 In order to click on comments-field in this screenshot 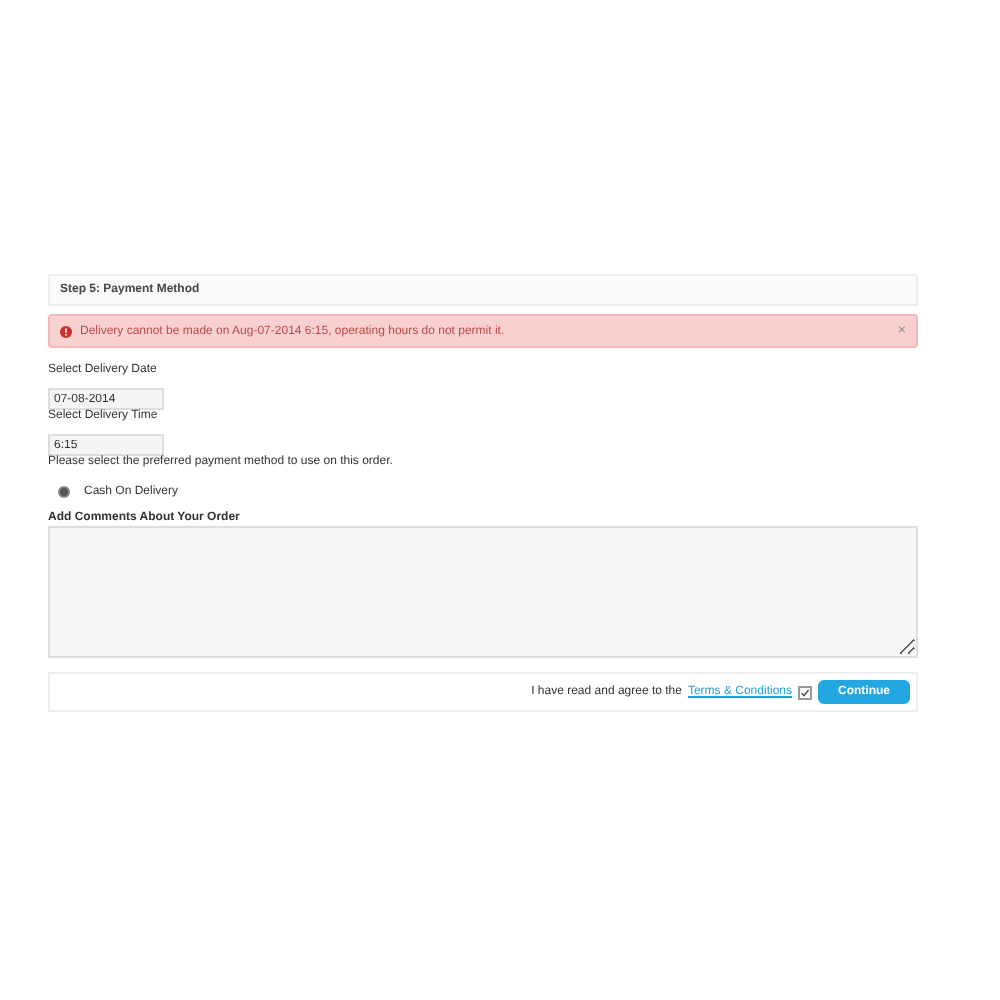, I will do `click(483, 592)`.